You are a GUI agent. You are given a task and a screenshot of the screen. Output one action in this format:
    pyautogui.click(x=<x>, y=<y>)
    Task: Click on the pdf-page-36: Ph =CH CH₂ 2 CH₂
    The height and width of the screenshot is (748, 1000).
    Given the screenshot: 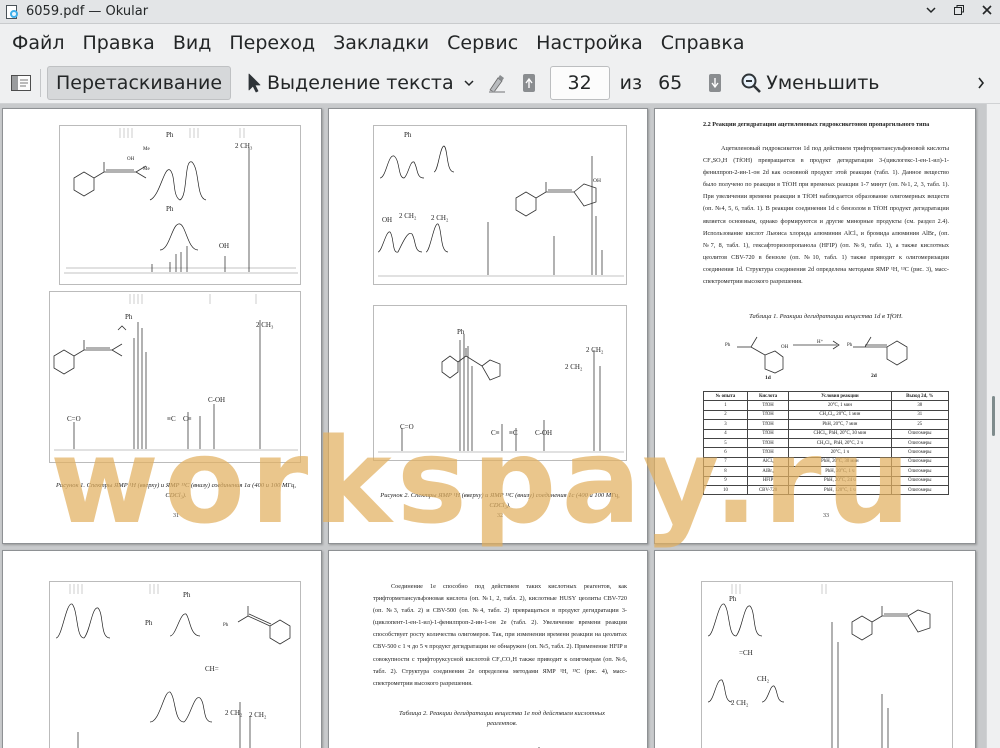 What is the action you would take?
    pyautogui.click(x=815, y=649)
    